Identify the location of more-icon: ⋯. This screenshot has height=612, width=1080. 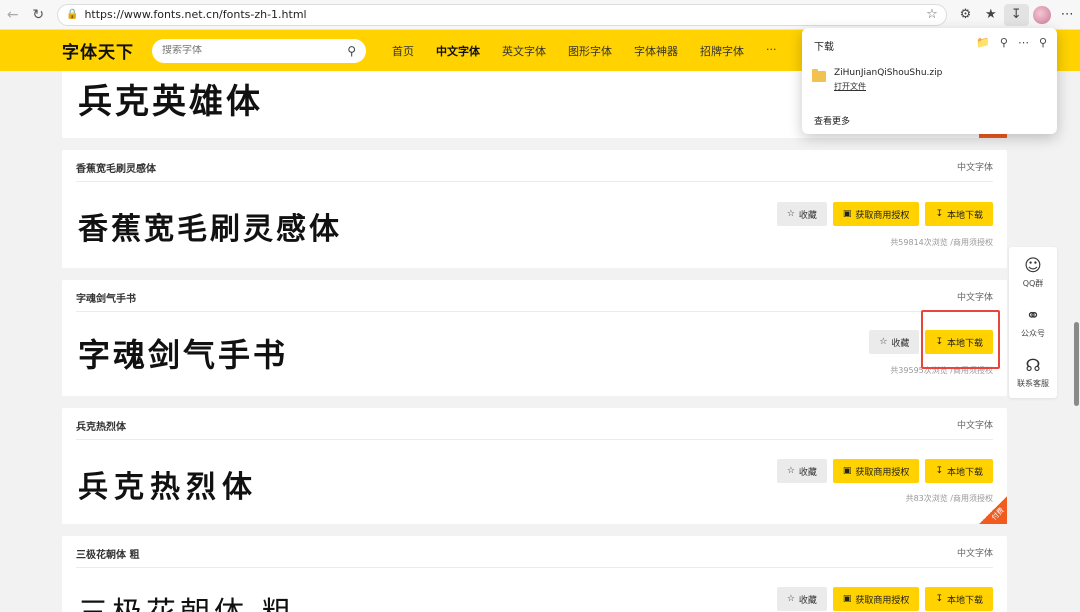
(1023, 42).